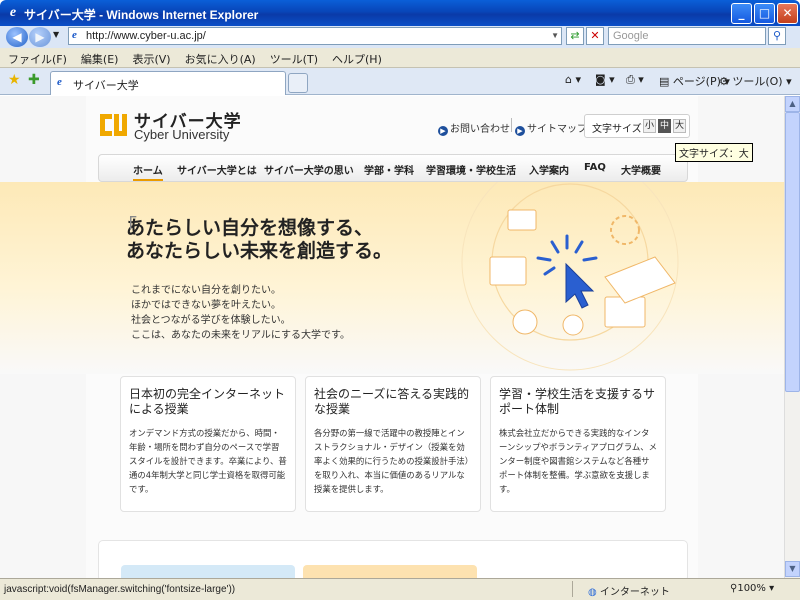  What do you see at coordinates (557, 129) in the screenshot?
I see `sitemap-label: サイトマップ` at bounding box center [557, 129].